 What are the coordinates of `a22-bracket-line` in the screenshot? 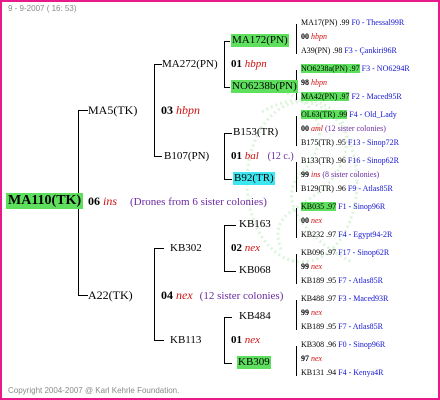 It's located at (154, 294).